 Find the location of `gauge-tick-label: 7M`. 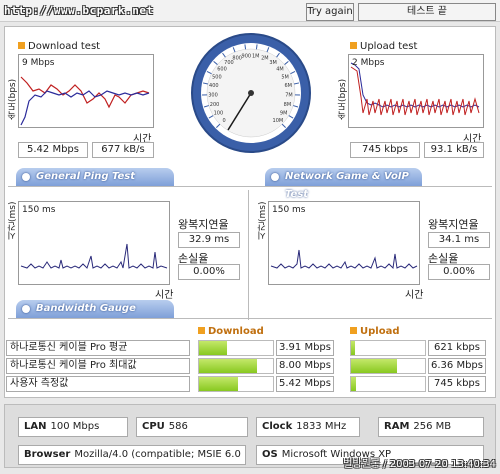

gauge-tick-label: 7M is located at coordinates (289, 96).